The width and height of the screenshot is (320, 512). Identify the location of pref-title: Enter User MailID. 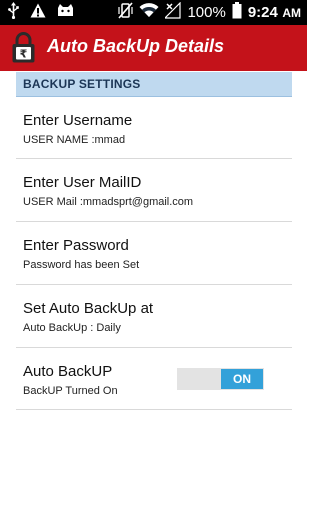
(82, 182).